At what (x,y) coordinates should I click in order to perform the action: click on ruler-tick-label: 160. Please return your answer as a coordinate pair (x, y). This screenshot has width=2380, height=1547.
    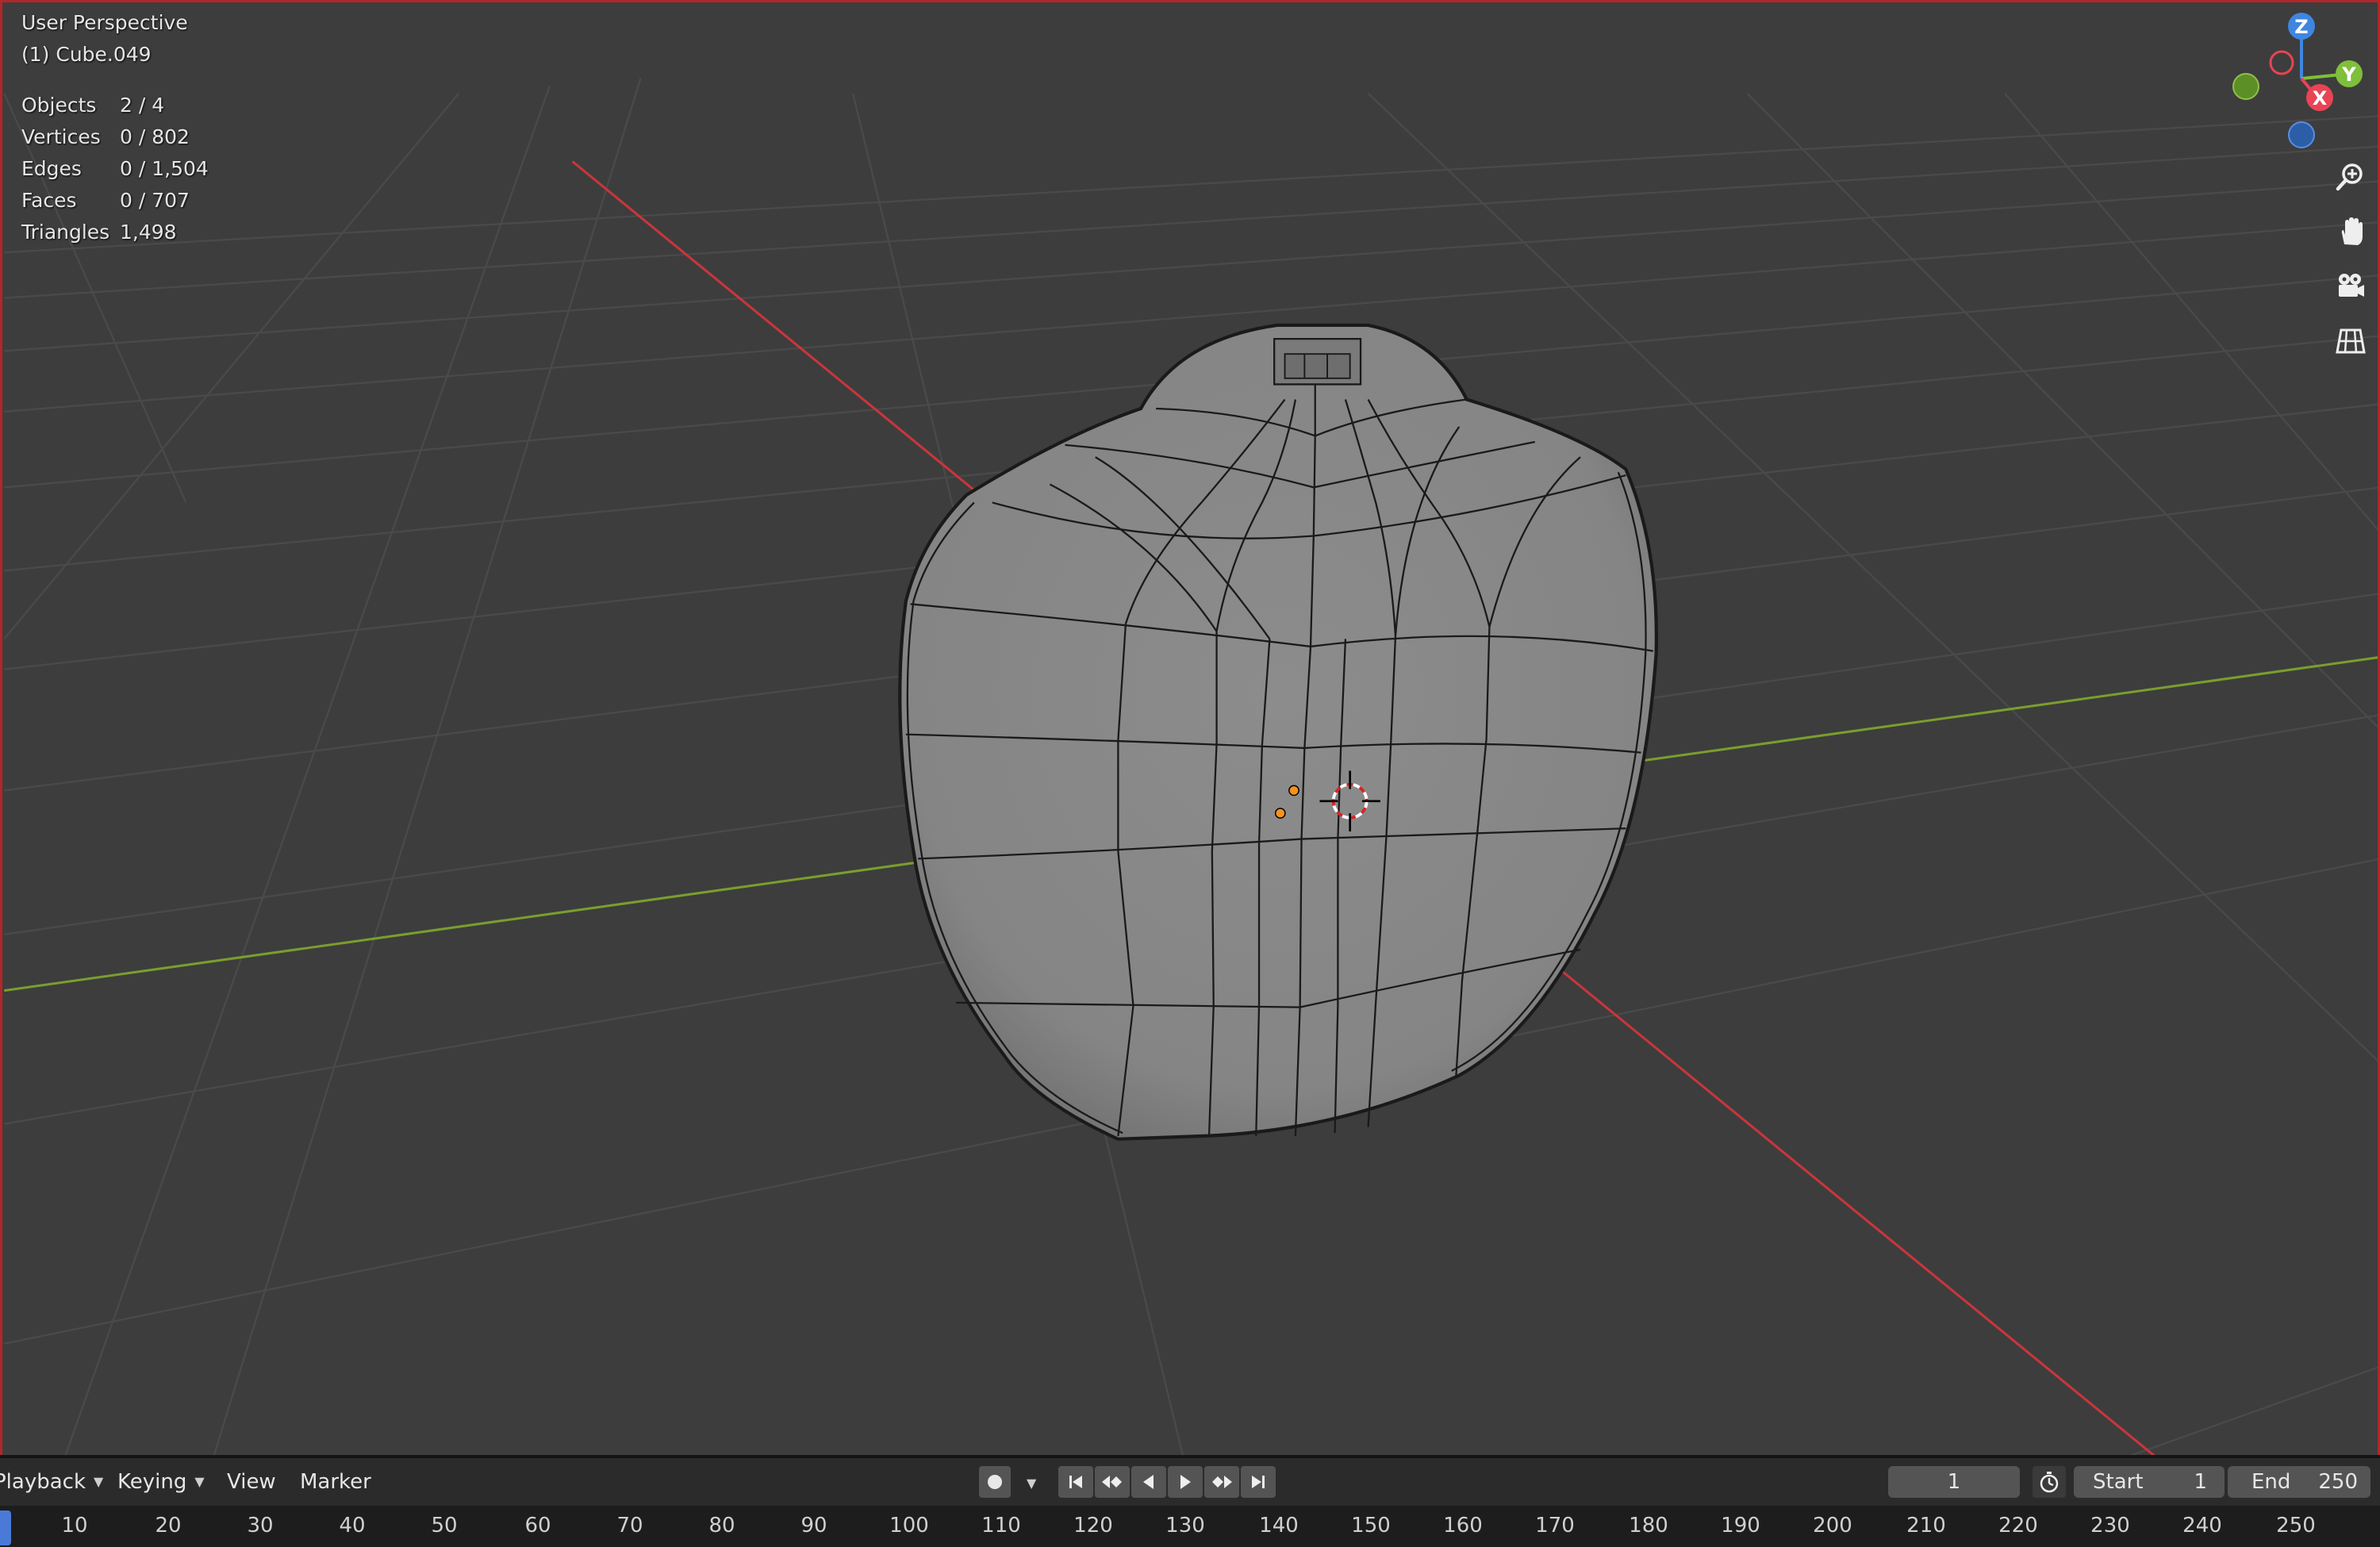
    Looking at the image, I should click on (1463, 1525).